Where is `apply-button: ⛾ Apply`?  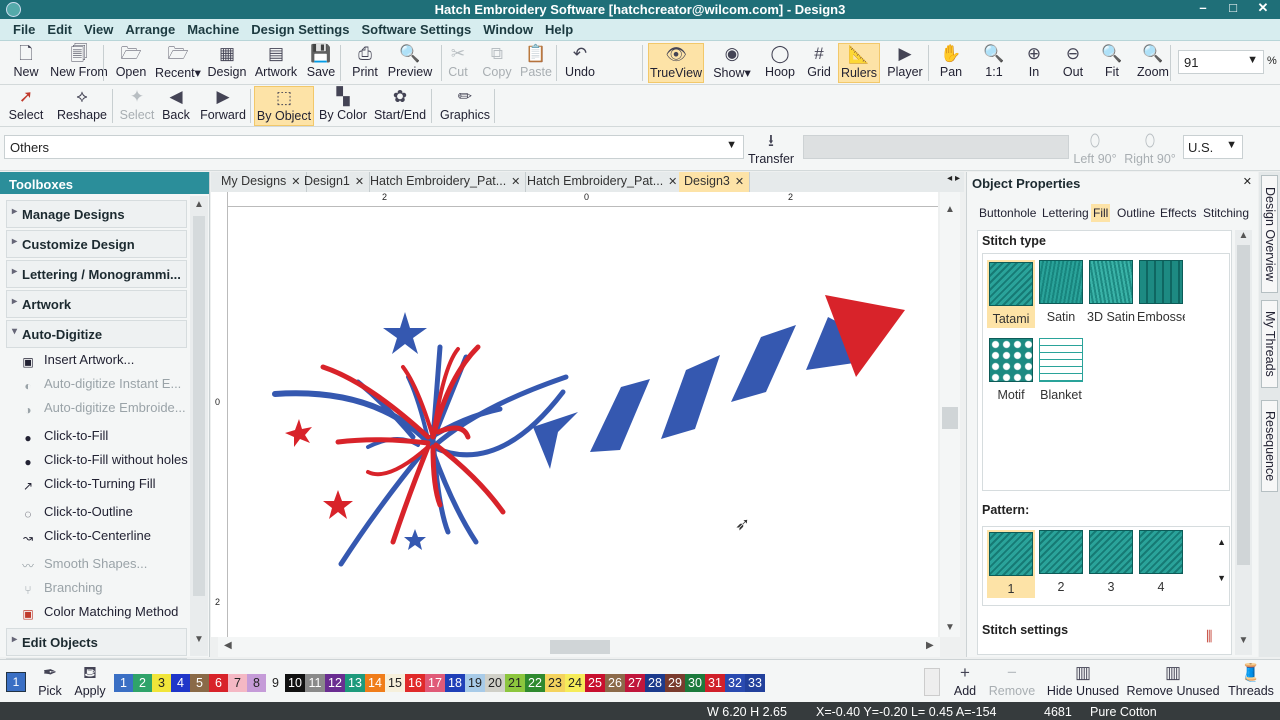
apply-button: ⛾ Apply is located at coordinates (90, 680).